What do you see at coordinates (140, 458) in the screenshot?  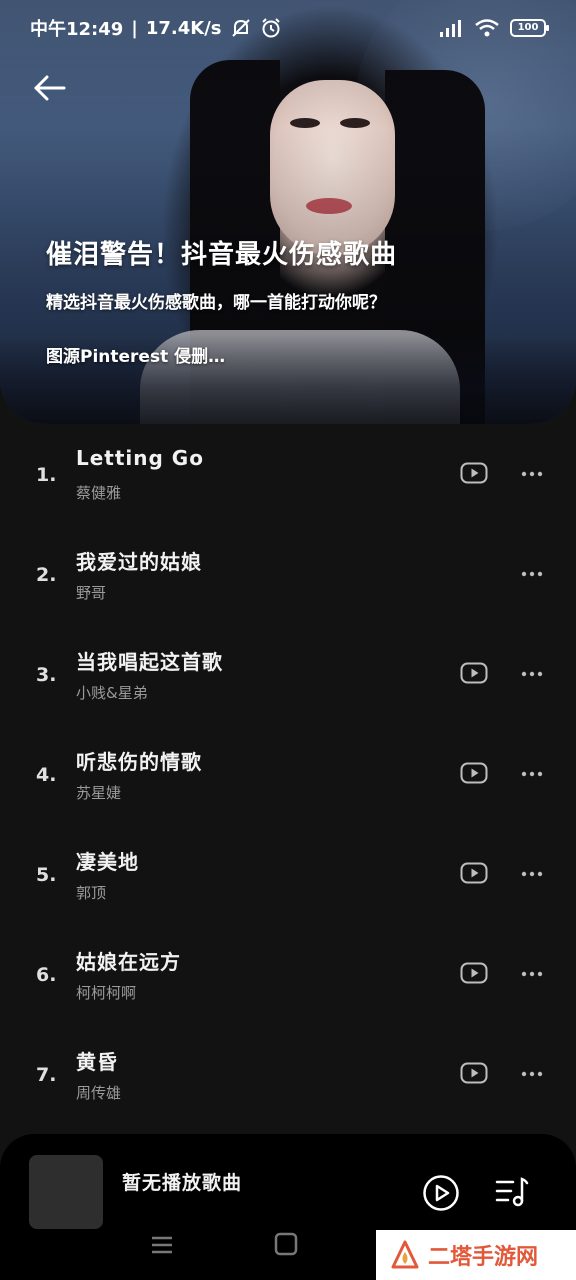 I see `song-title: Letting Go` at bounding box center [140, 458].